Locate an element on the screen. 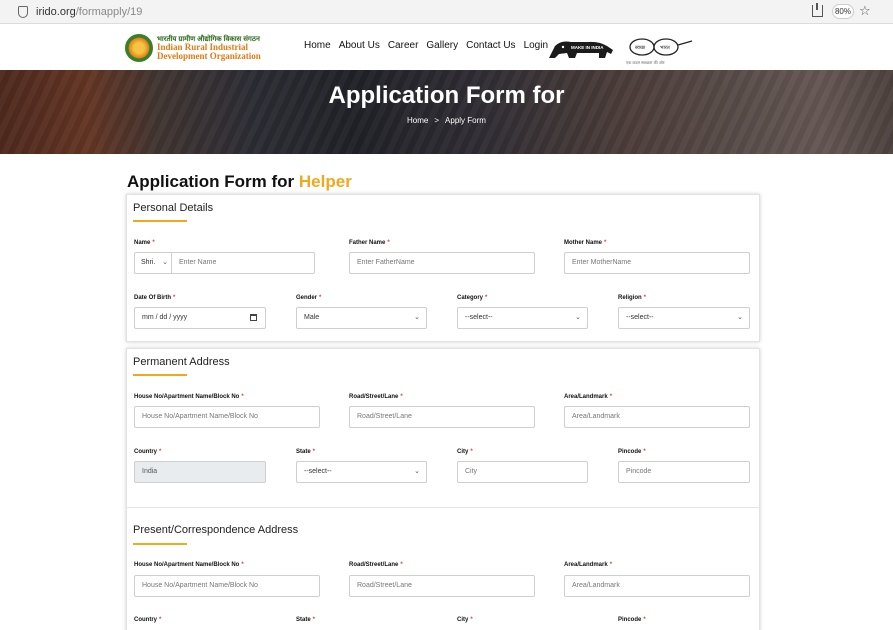 The width and height of the screenshot is (893, 630). perm-area-label-text: Area/Landmark is located at coordinates (586, 397).